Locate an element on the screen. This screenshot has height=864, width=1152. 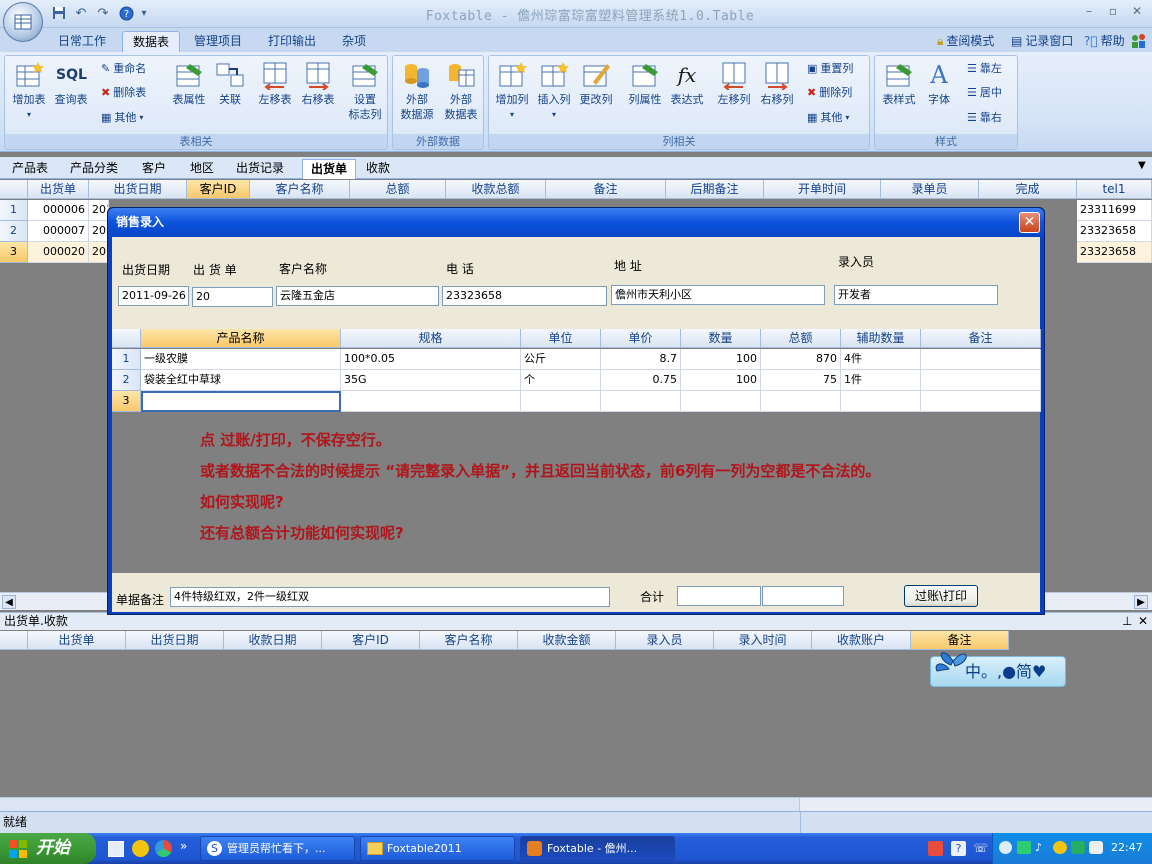
item-cell-aux is located at coordinates (881, 401).